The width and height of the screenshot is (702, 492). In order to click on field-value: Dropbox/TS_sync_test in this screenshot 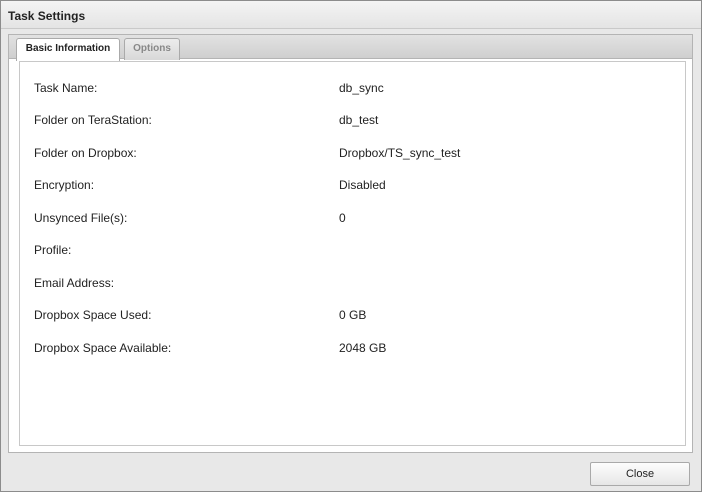, I will do `click(400, 153)`.